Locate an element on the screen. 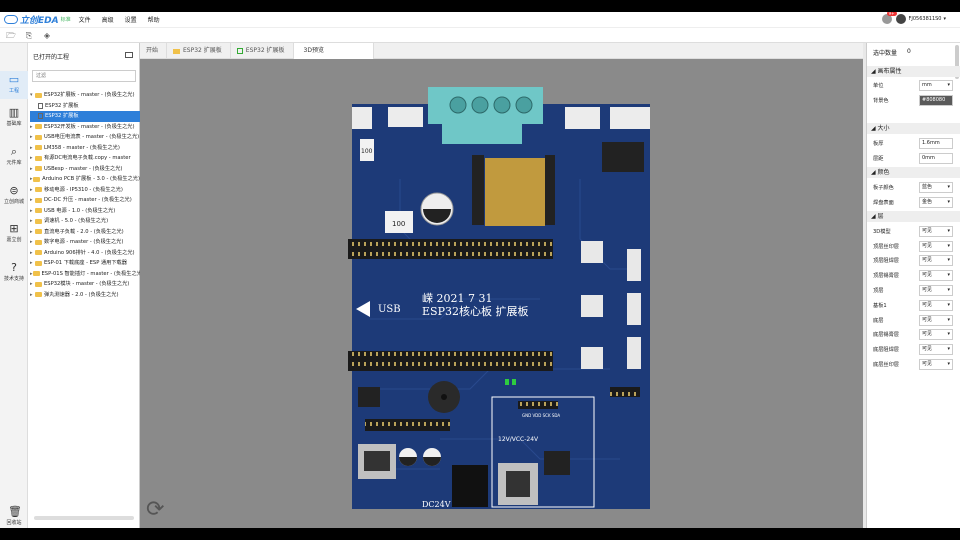  export-icon: ⎘ is located at coordinates (29, 35).